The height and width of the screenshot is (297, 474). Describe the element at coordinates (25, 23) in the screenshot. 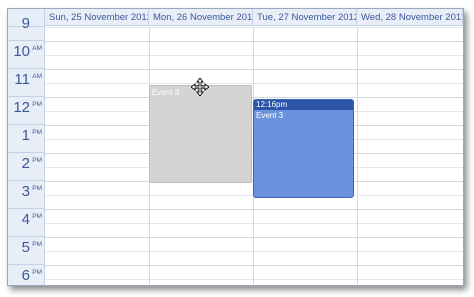

I see `hour-number: 9` at that location.